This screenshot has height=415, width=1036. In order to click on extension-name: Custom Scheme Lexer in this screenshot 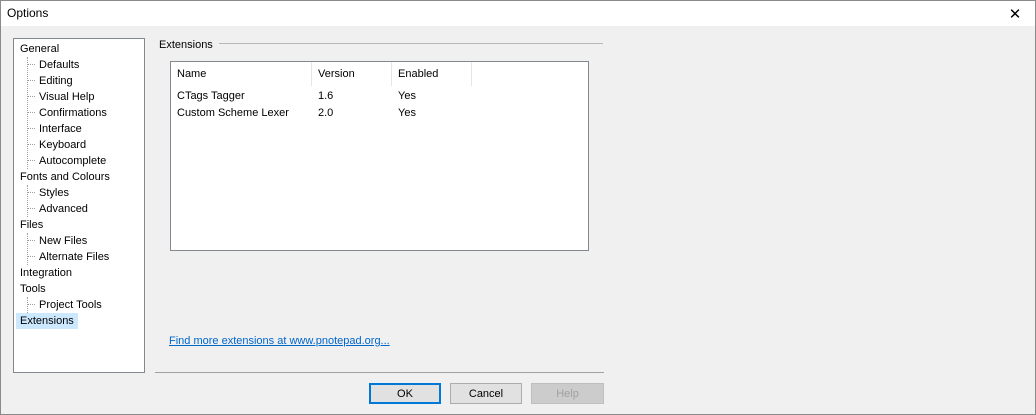, I will do `click(233, 113)`.